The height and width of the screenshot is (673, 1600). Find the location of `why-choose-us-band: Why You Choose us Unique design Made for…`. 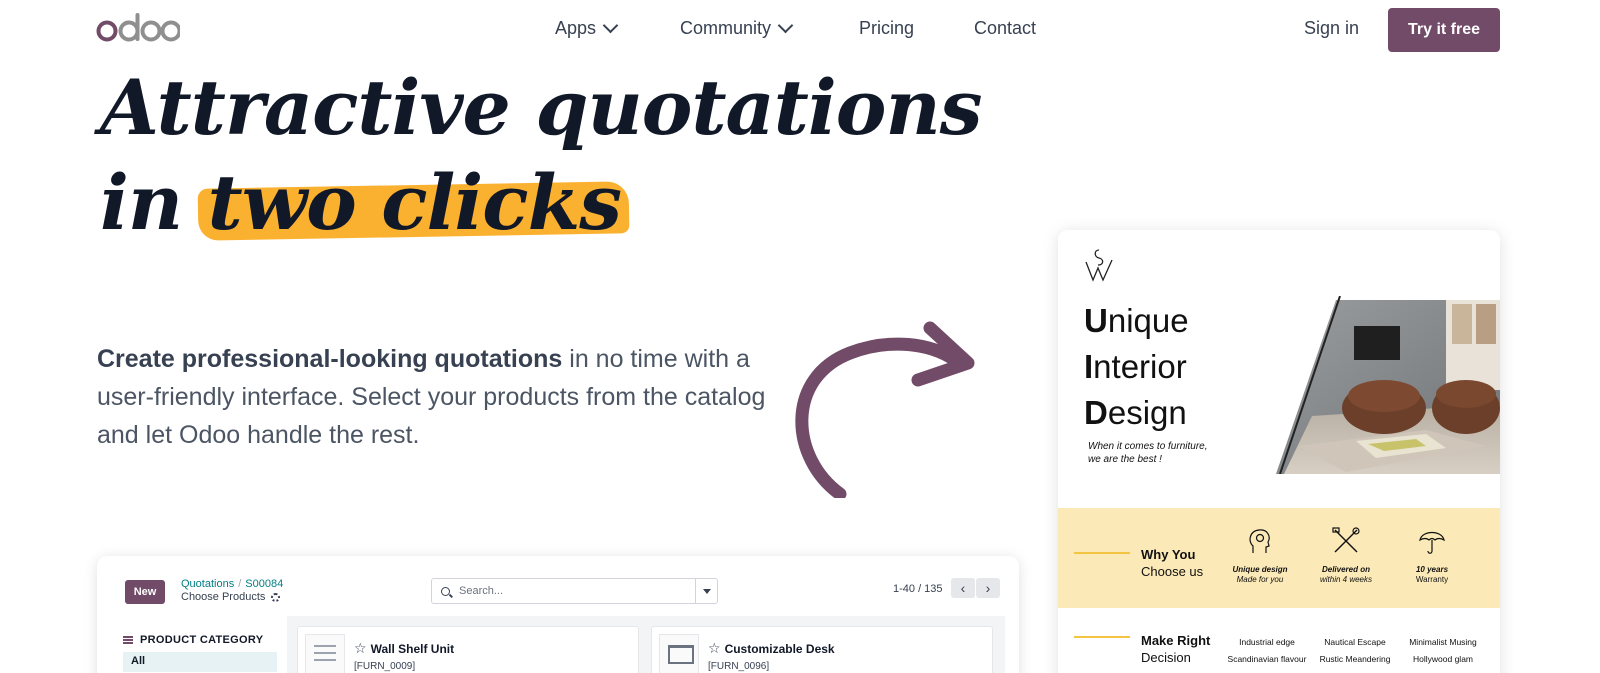

why-choose-us-band: Why You Choose us Unique design Made for… is located at coordinates (1279, 558).